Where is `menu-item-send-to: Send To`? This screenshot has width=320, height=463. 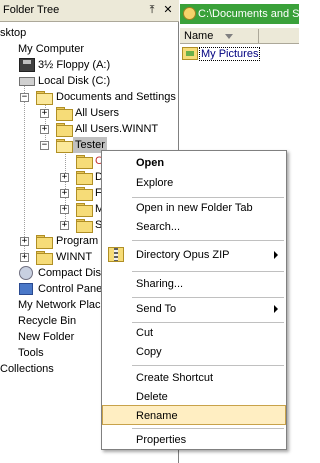
menu-item-send-to: Send To is located at coordinates (194, 309).